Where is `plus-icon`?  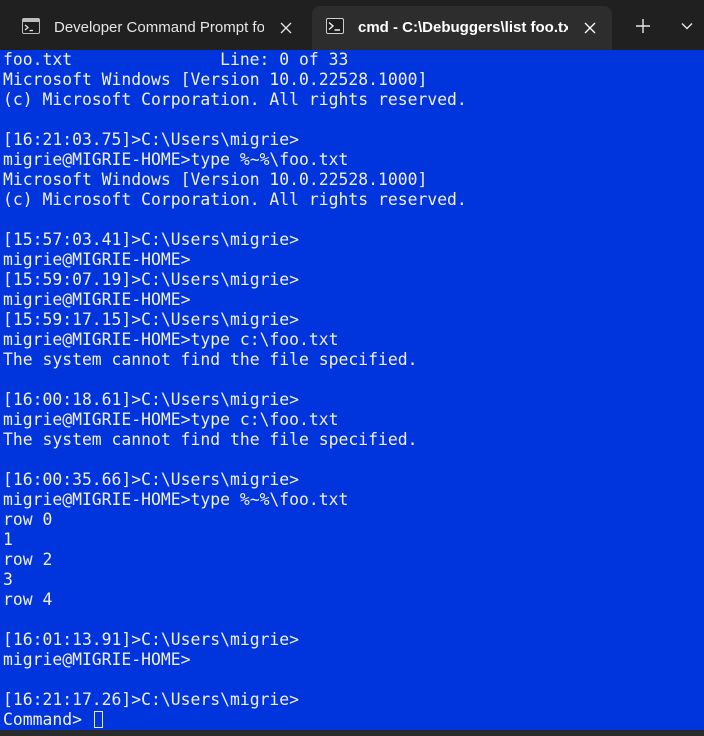 plus-icon is located at coordinates (643, 26).